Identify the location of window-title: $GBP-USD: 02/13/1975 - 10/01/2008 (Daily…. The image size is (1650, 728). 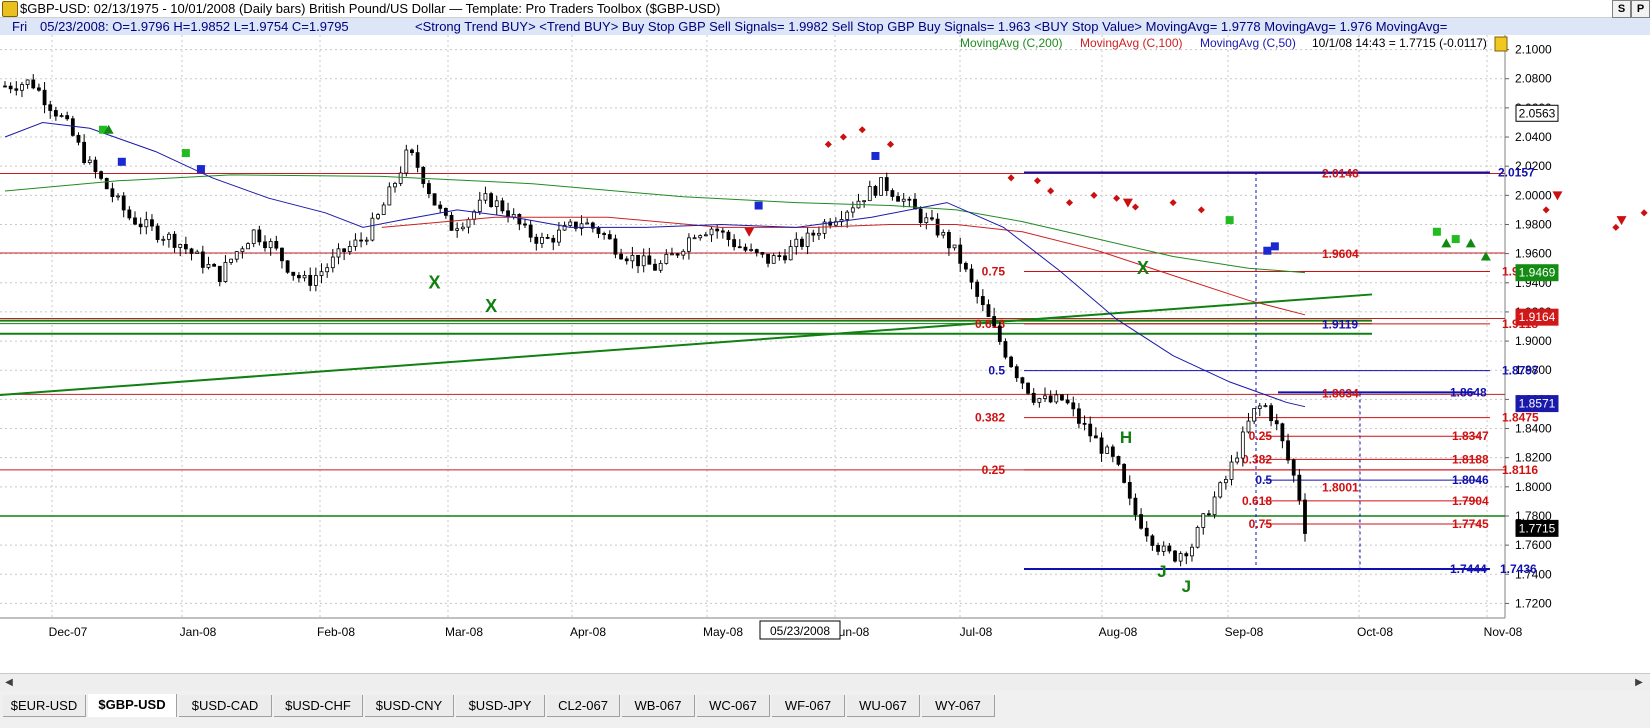
(370, 8).